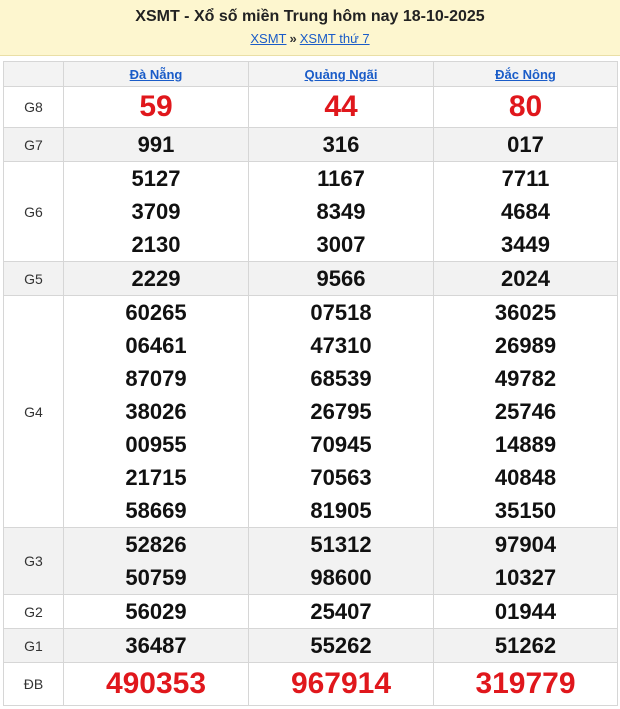 The image size is (620, 709). What do you see at coordinates (341, 312) in the screenshot?
I see `prize-number: 07518` at bounding box center [341, 312].